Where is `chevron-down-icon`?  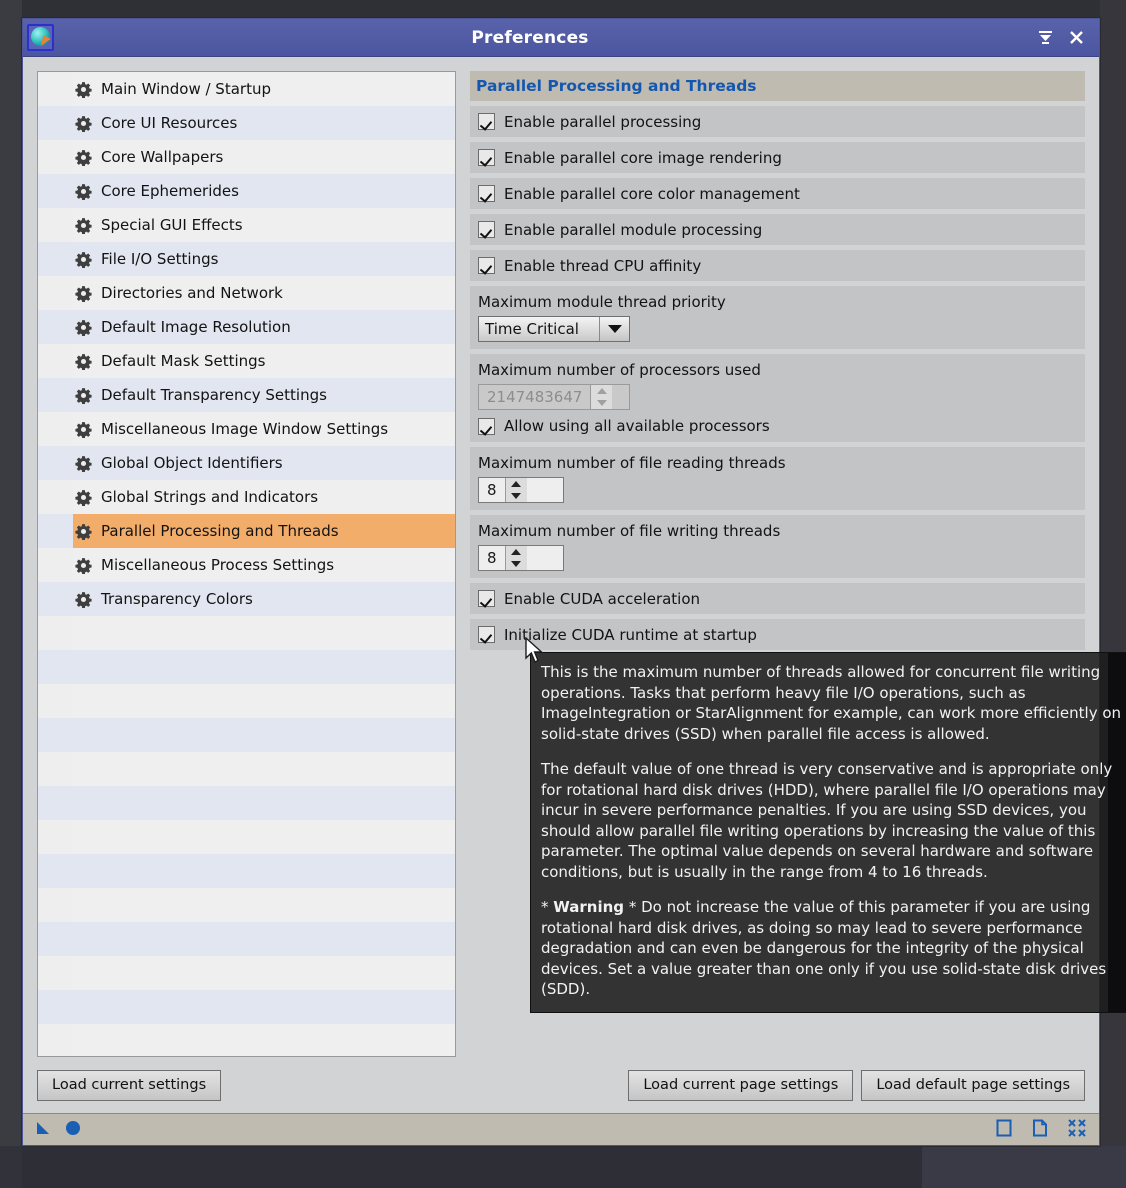
chevron-down-icon is located at coordinates (614, 329).